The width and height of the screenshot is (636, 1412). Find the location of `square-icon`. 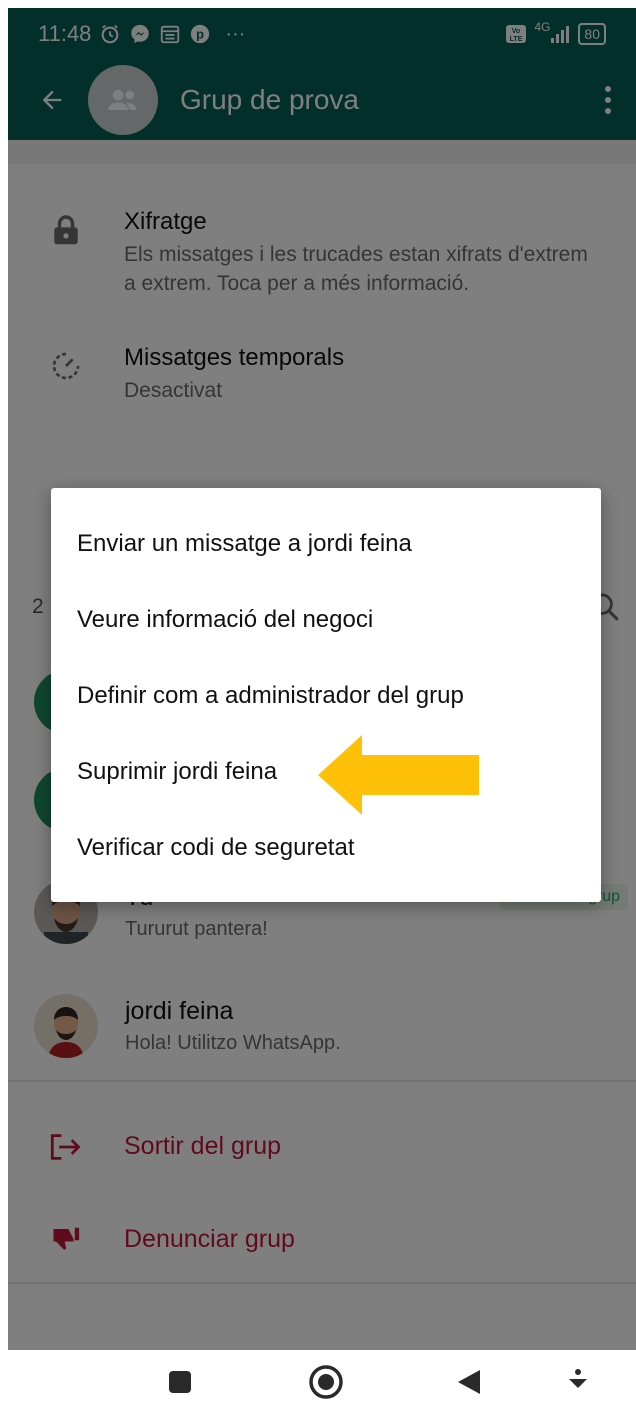

square-icon is located at coordinates (180, 1382).